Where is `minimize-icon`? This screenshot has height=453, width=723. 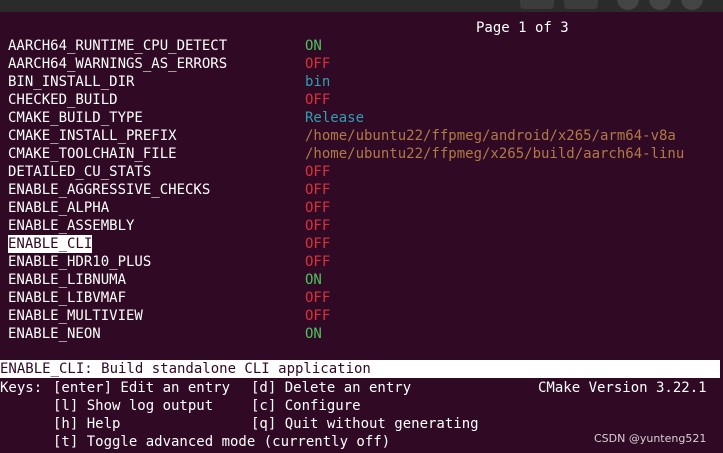 minimize-icon is located at coordinates (628, 5).